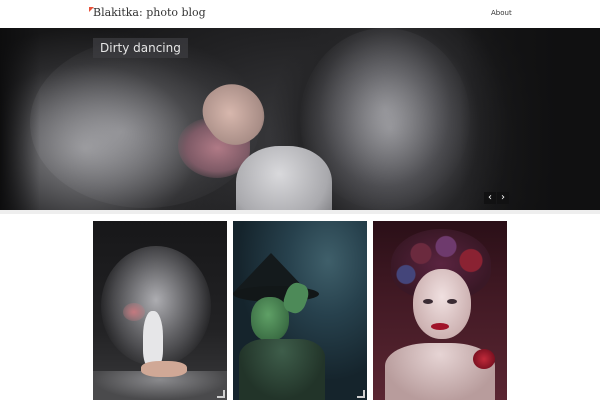 The image size is (600, 400). Describe the element at coordinates (284, 178) in the screenshot. I see `hero-body` at that location.